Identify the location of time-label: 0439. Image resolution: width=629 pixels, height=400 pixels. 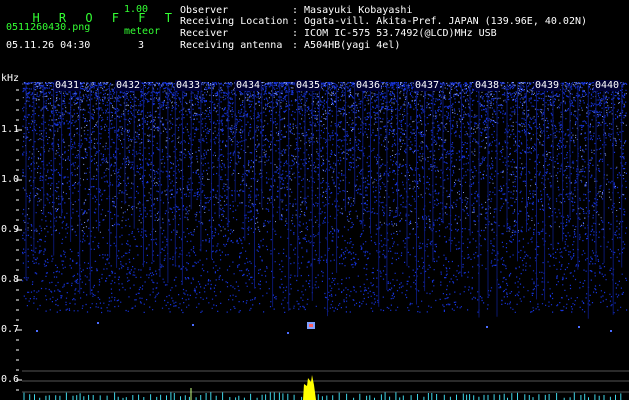
(547, 85).